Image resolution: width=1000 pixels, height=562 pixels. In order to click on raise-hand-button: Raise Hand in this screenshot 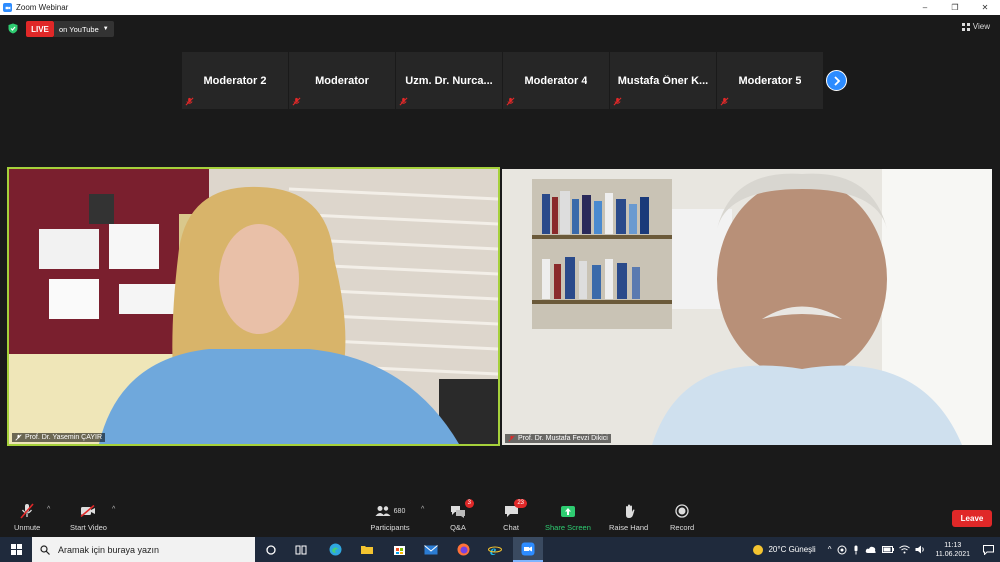, I will do `click(628, 517)`.